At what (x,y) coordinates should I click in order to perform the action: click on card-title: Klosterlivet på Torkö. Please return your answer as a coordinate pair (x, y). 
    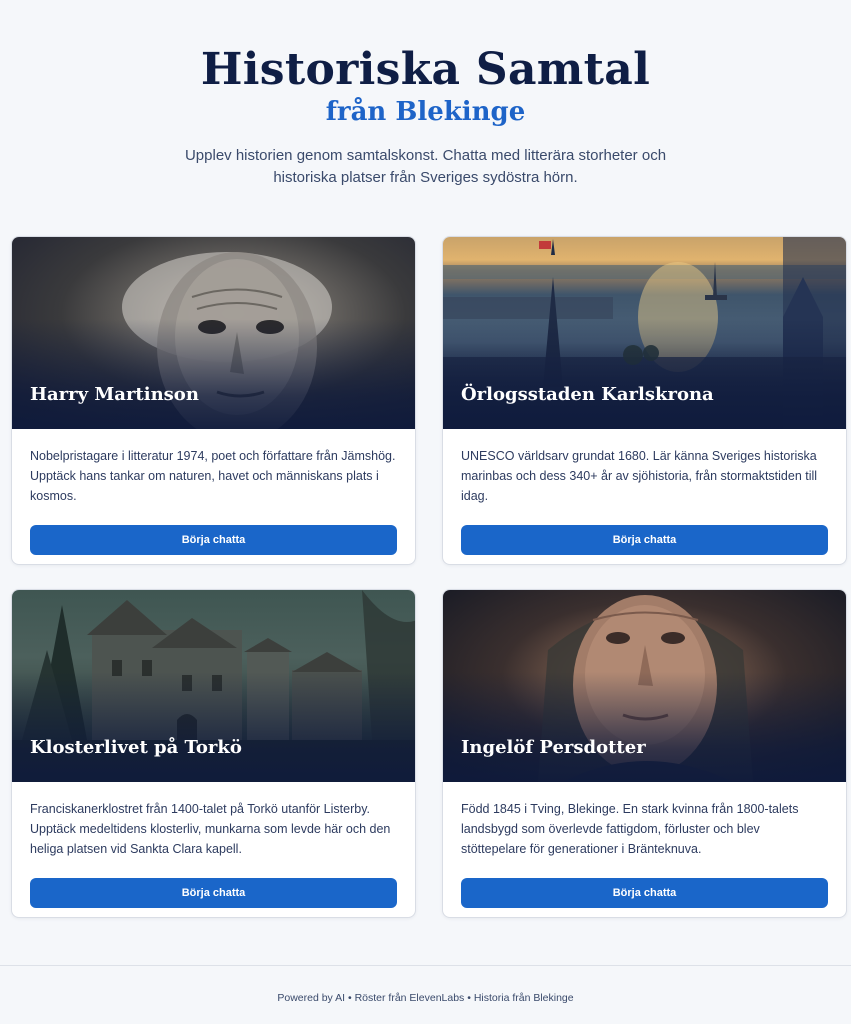
    Looking at the image, I should click on (136, 747).